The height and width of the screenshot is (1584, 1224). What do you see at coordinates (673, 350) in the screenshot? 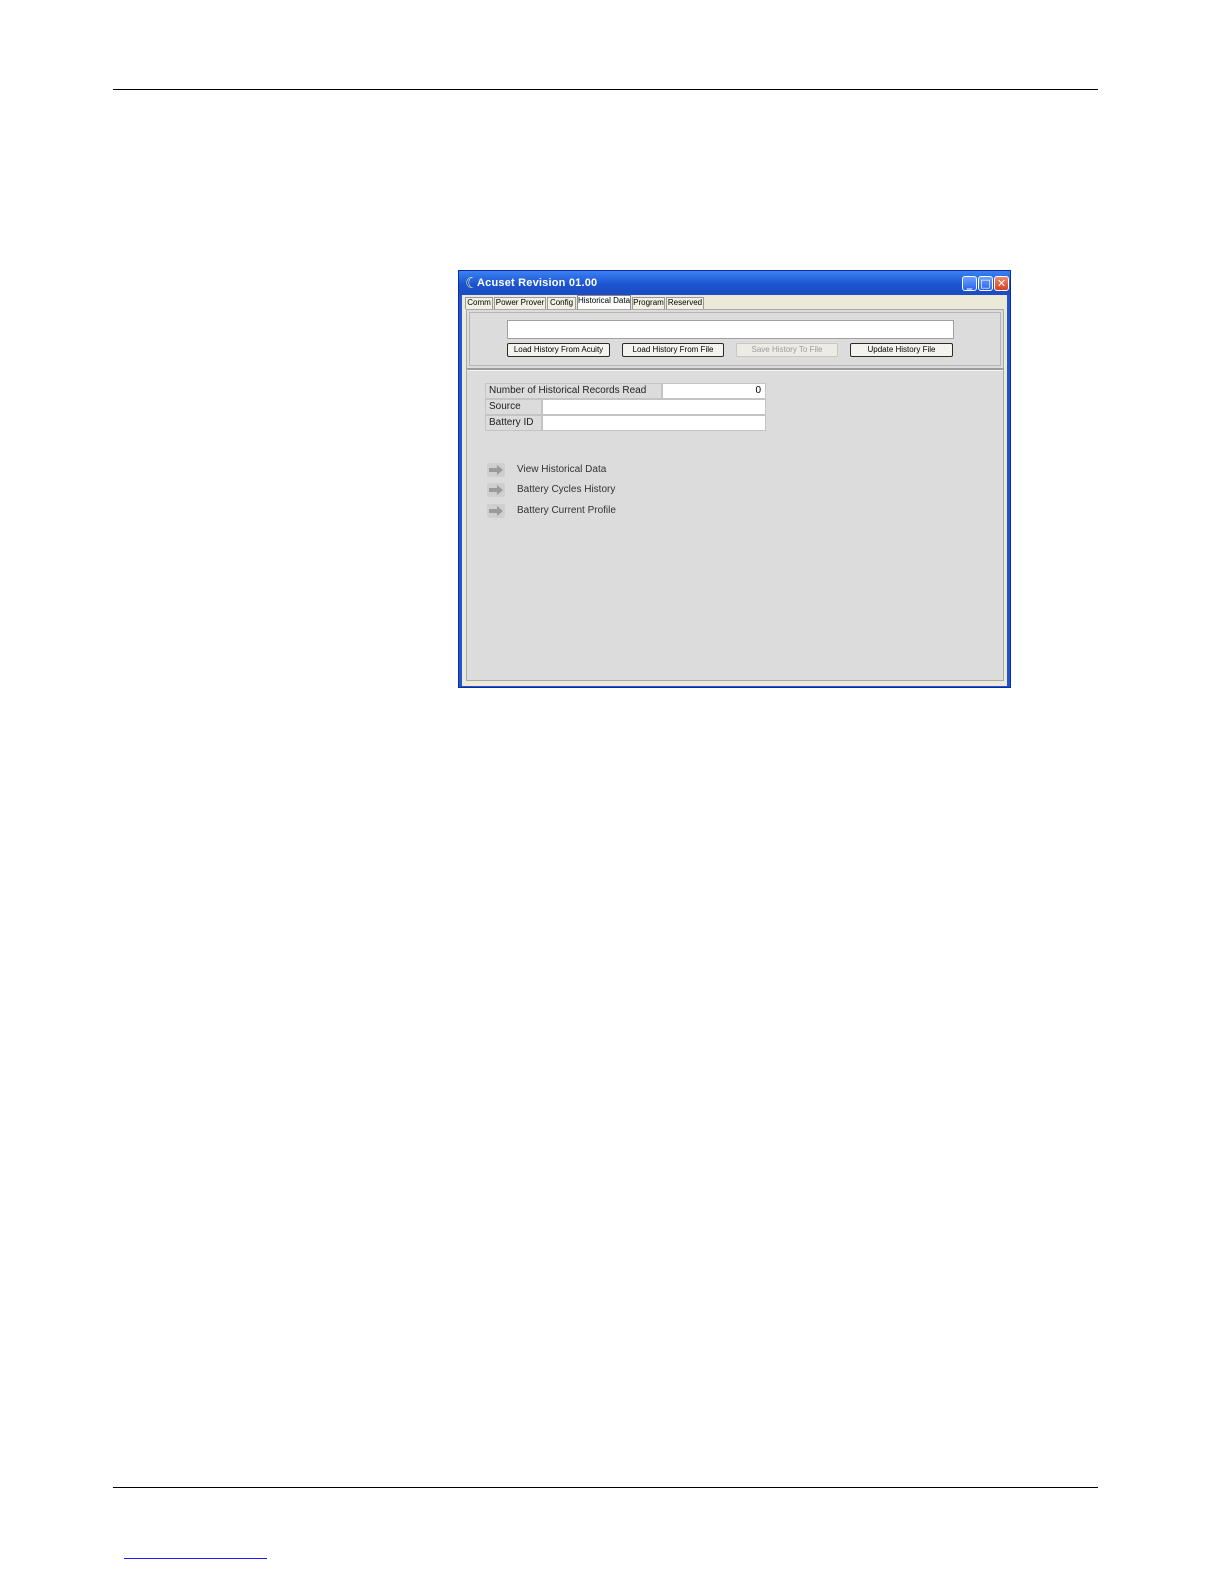
I see `load-history-from-file-button: Load History From File` at bounding box center [673, 350].